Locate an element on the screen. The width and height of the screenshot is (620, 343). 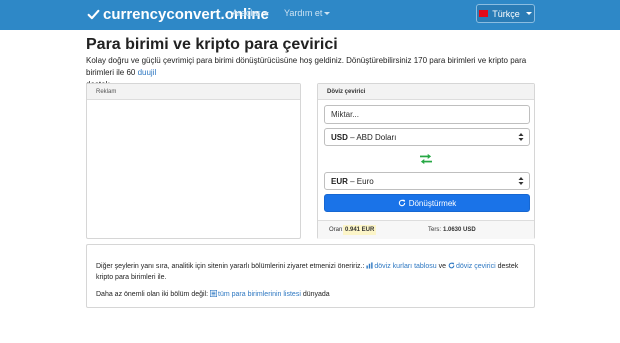
menu-tools: Araçlar is located at coordinates (250, 13).